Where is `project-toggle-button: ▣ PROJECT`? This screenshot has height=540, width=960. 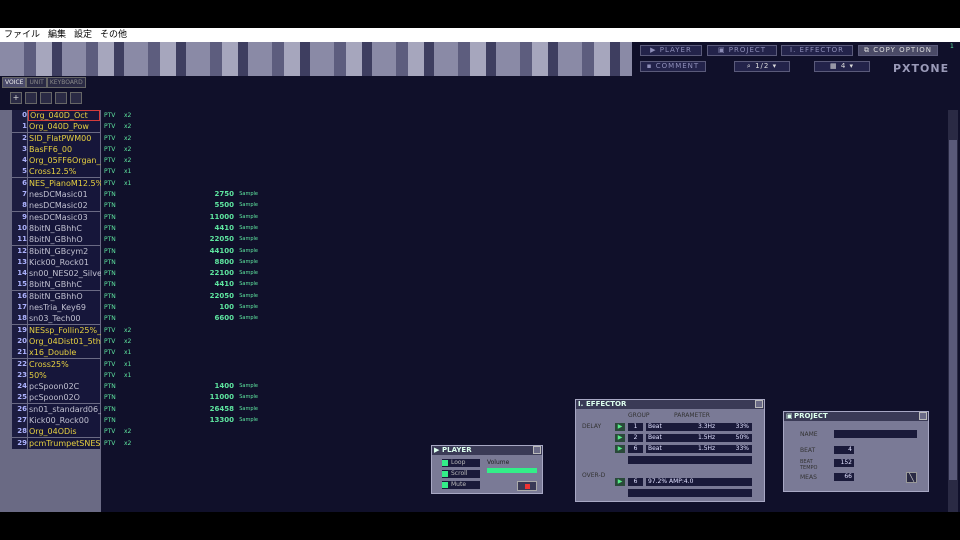 project-toggle-button: ▣ PROJECT is located at coordinates (742, 50).